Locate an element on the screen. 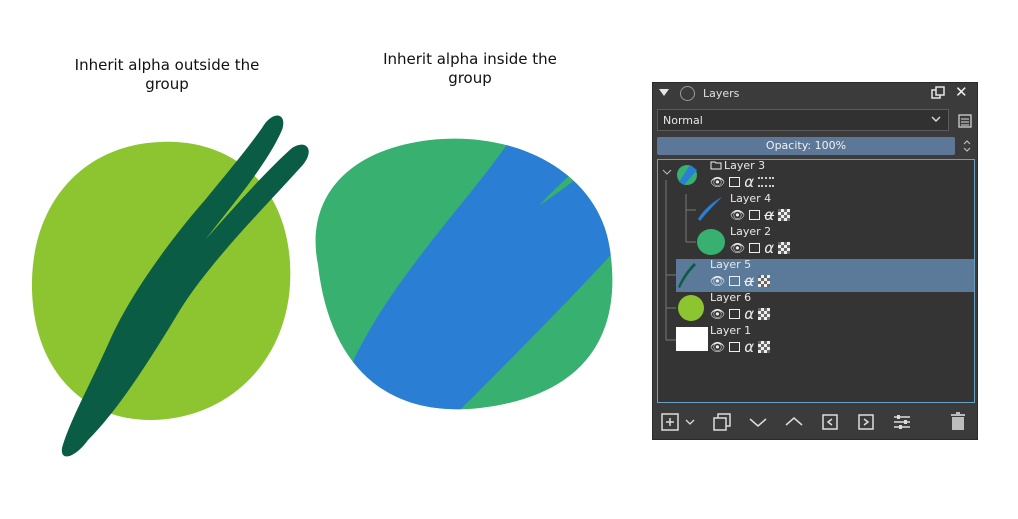 The image size is (1018, 519). move-up-icon is located at coordinates (794, 422).